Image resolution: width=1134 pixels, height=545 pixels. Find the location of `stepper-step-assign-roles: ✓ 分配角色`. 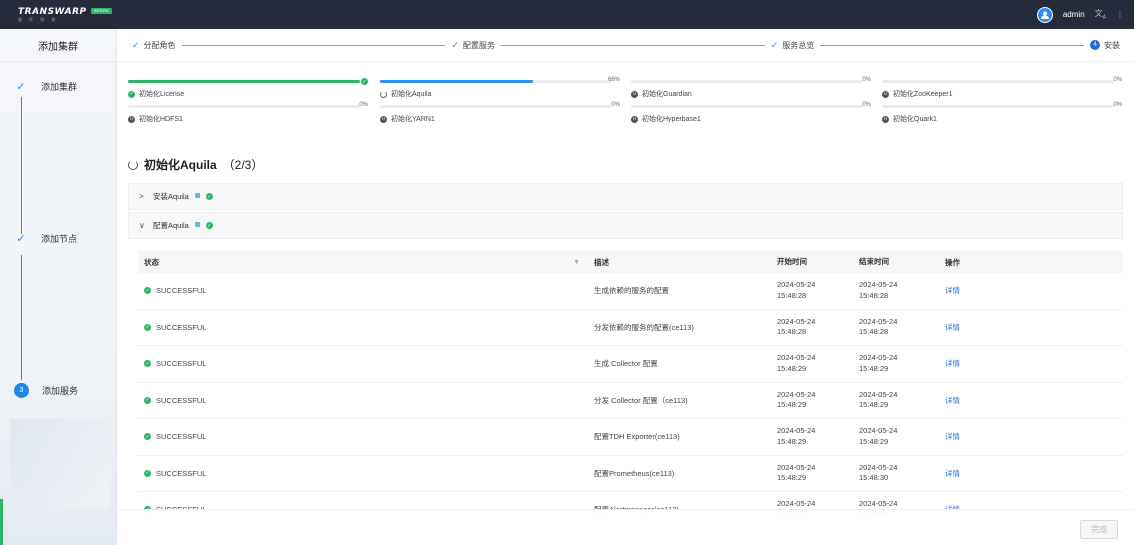

stepper-step-assign-roles: ✓ 分配角色 is located at coordinates (154, 45).